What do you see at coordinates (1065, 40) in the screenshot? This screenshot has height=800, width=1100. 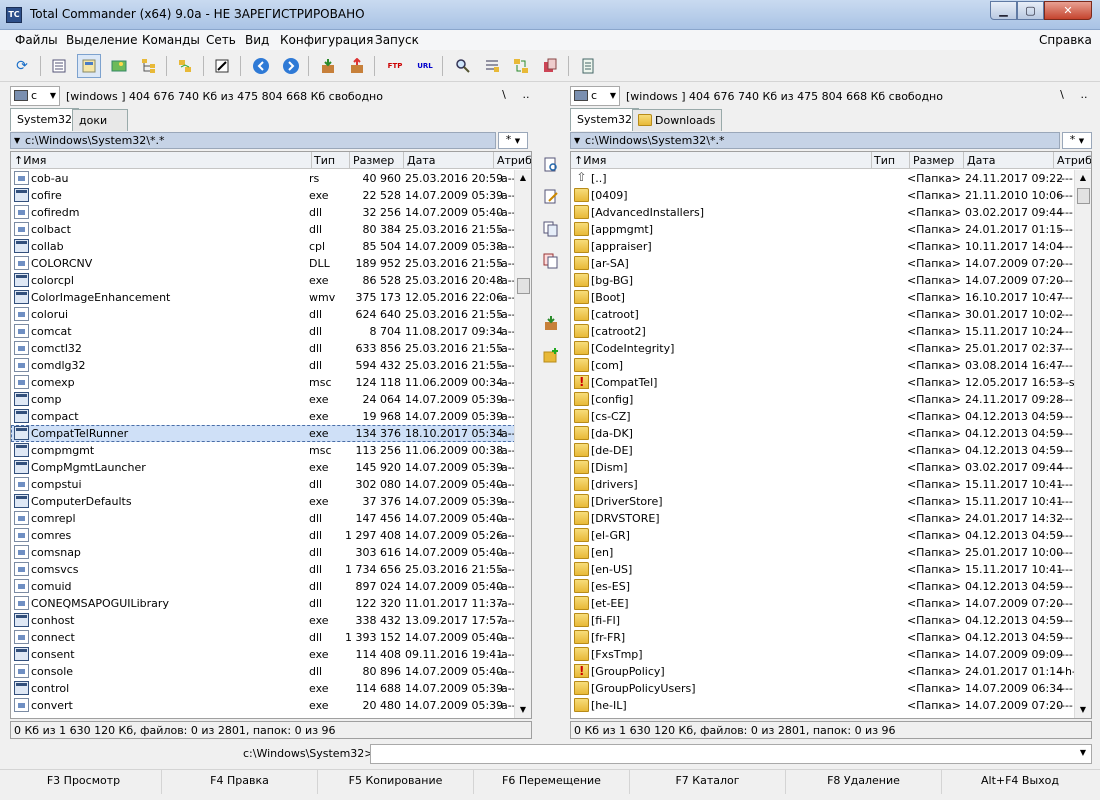 I see `menu-help: Справка` at bounding box center [1065, 40].